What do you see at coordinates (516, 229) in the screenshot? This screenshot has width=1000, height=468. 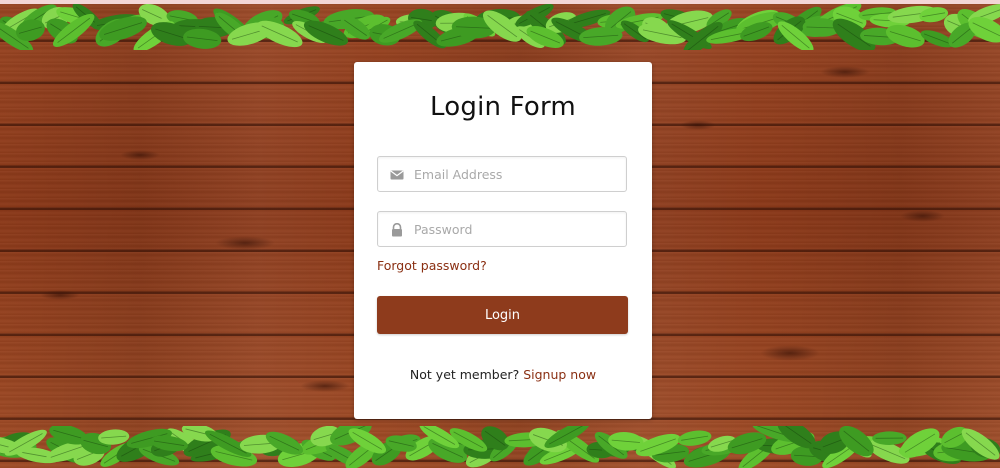 I see `password-input` at bounding box center [516, 229].